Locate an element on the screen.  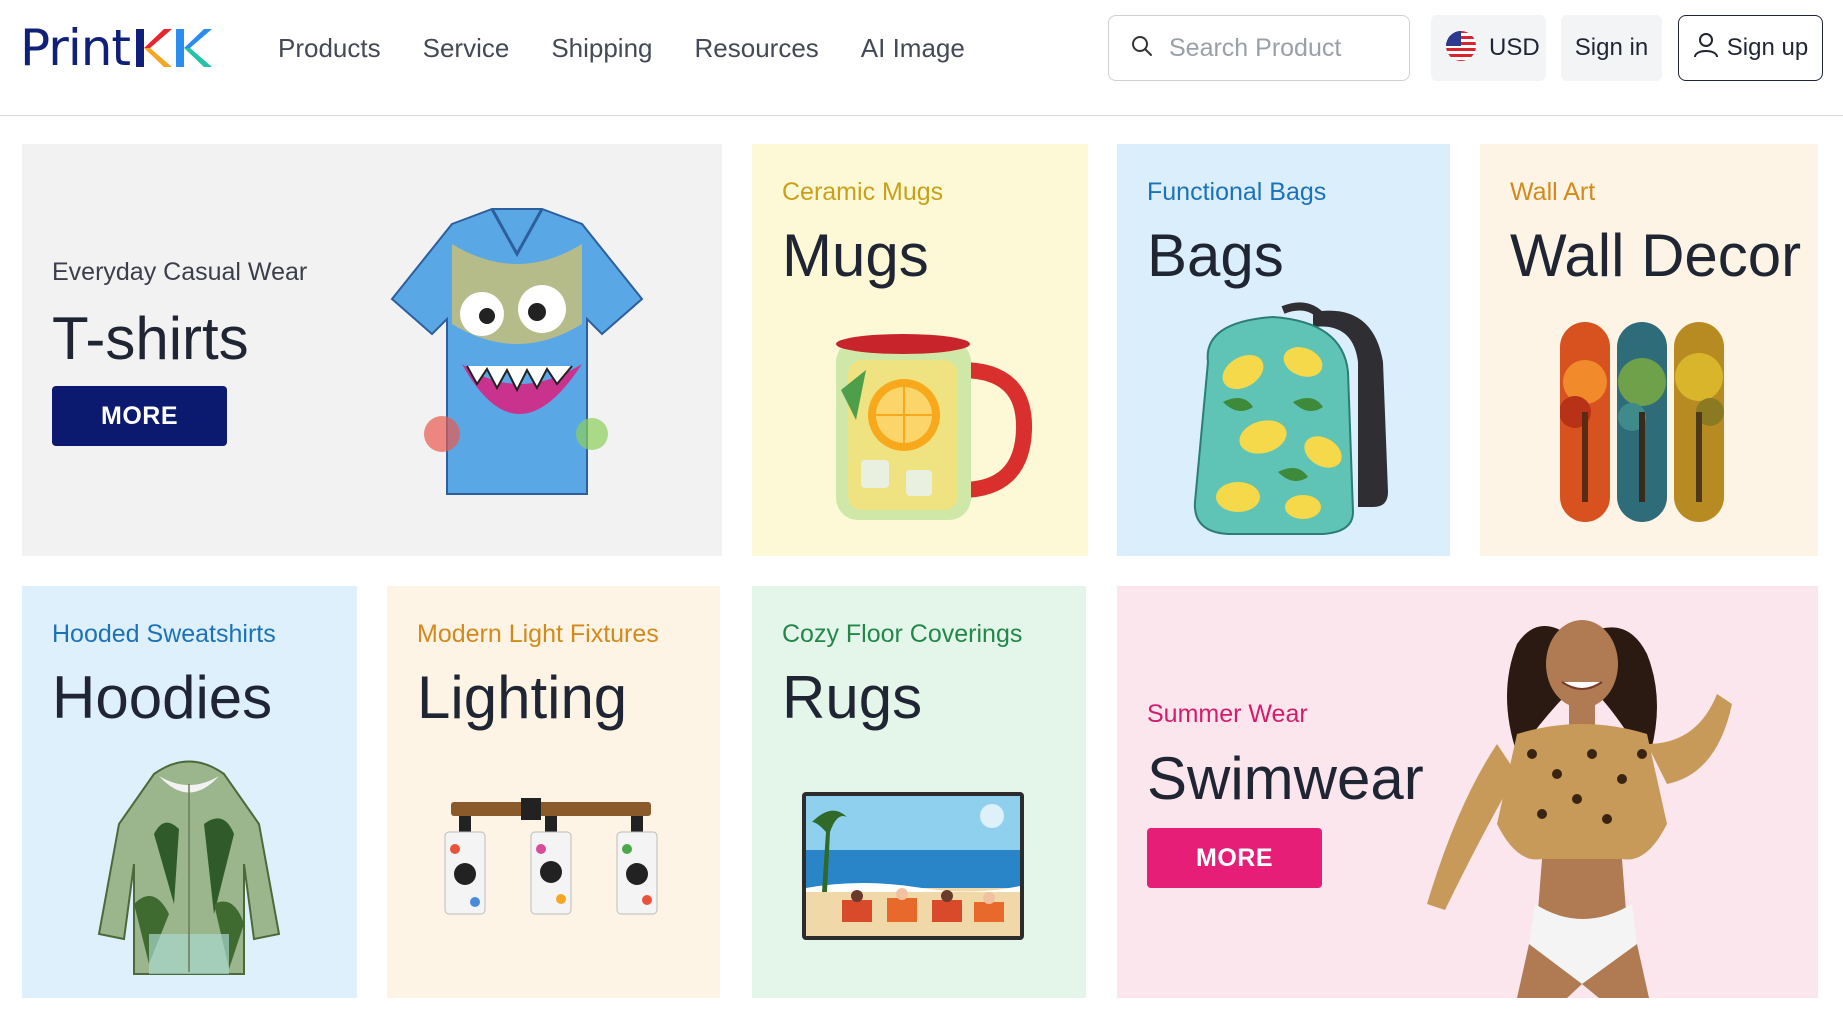
lemonade-mug-image is located at coordinates (931, 432).